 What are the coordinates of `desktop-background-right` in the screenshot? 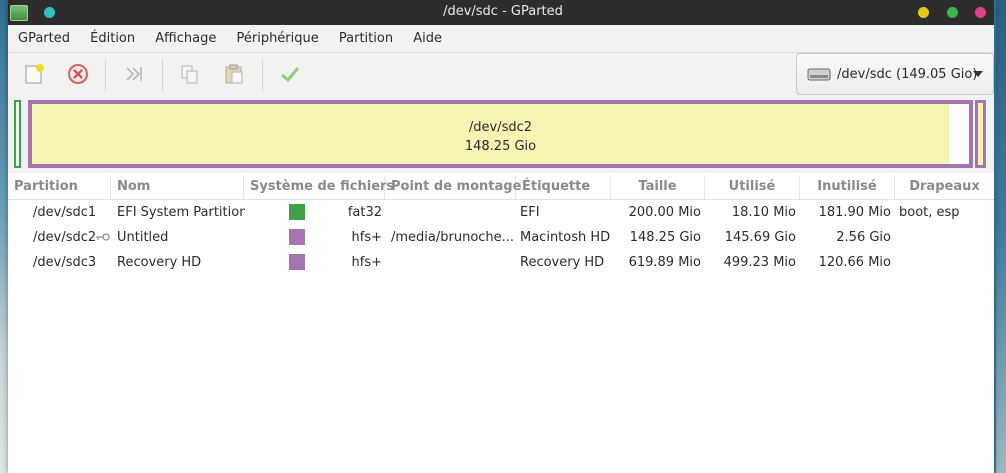 It's located at (1001, 236).